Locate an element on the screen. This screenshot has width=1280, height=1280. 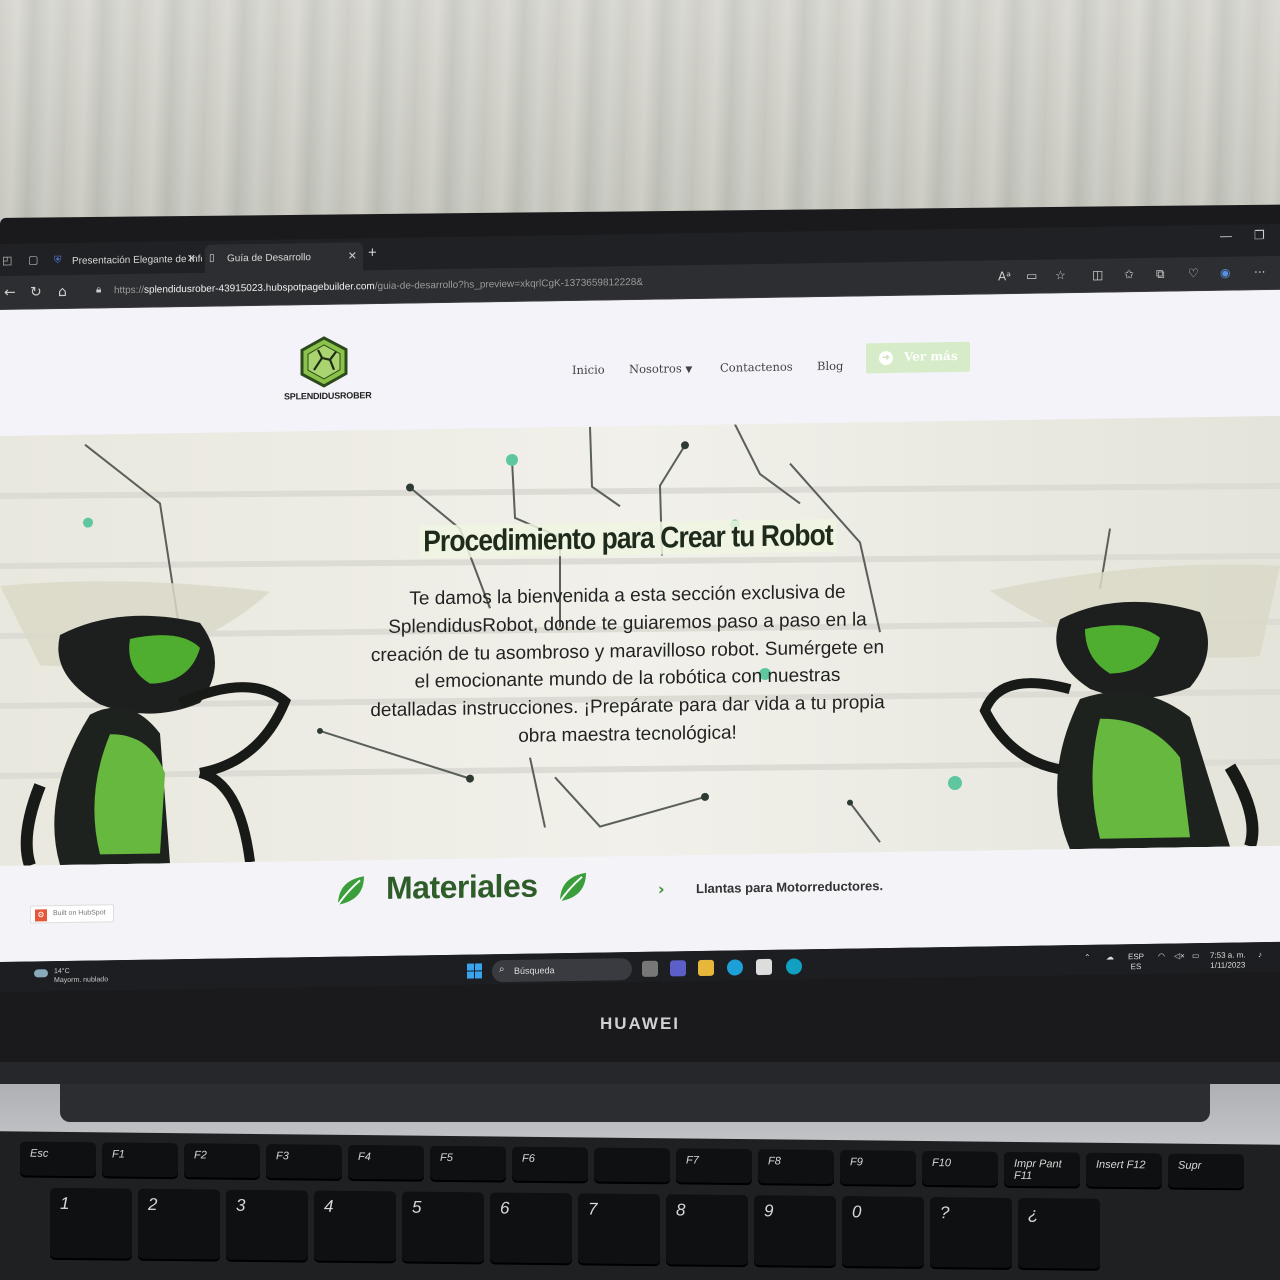
mantis-logo-icon is located at coordinates (324, 362).